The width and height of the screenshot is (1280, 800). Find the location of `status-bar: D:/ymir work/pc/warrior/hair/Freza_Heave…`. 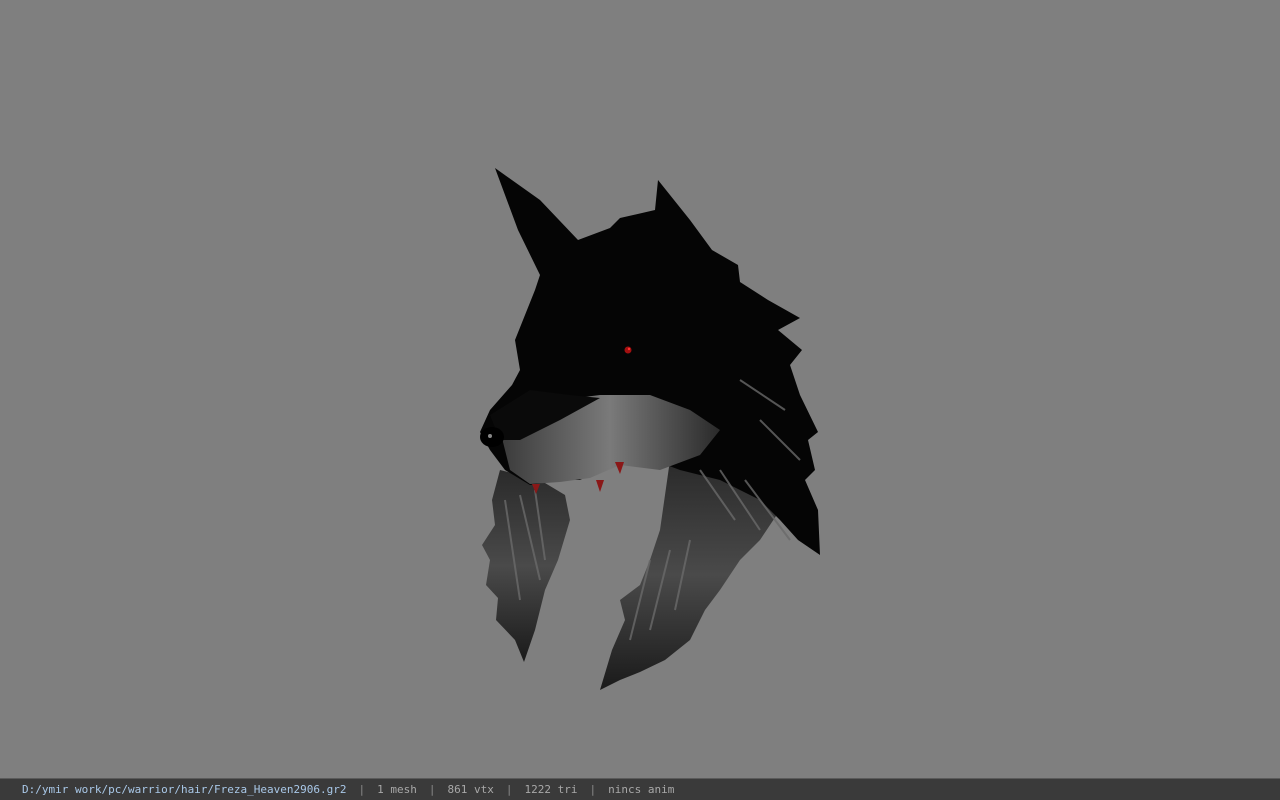

status-bar: D:/ymir work/pc/warrior/hair/Freza_Heave… is located at coordinates (640, 789).